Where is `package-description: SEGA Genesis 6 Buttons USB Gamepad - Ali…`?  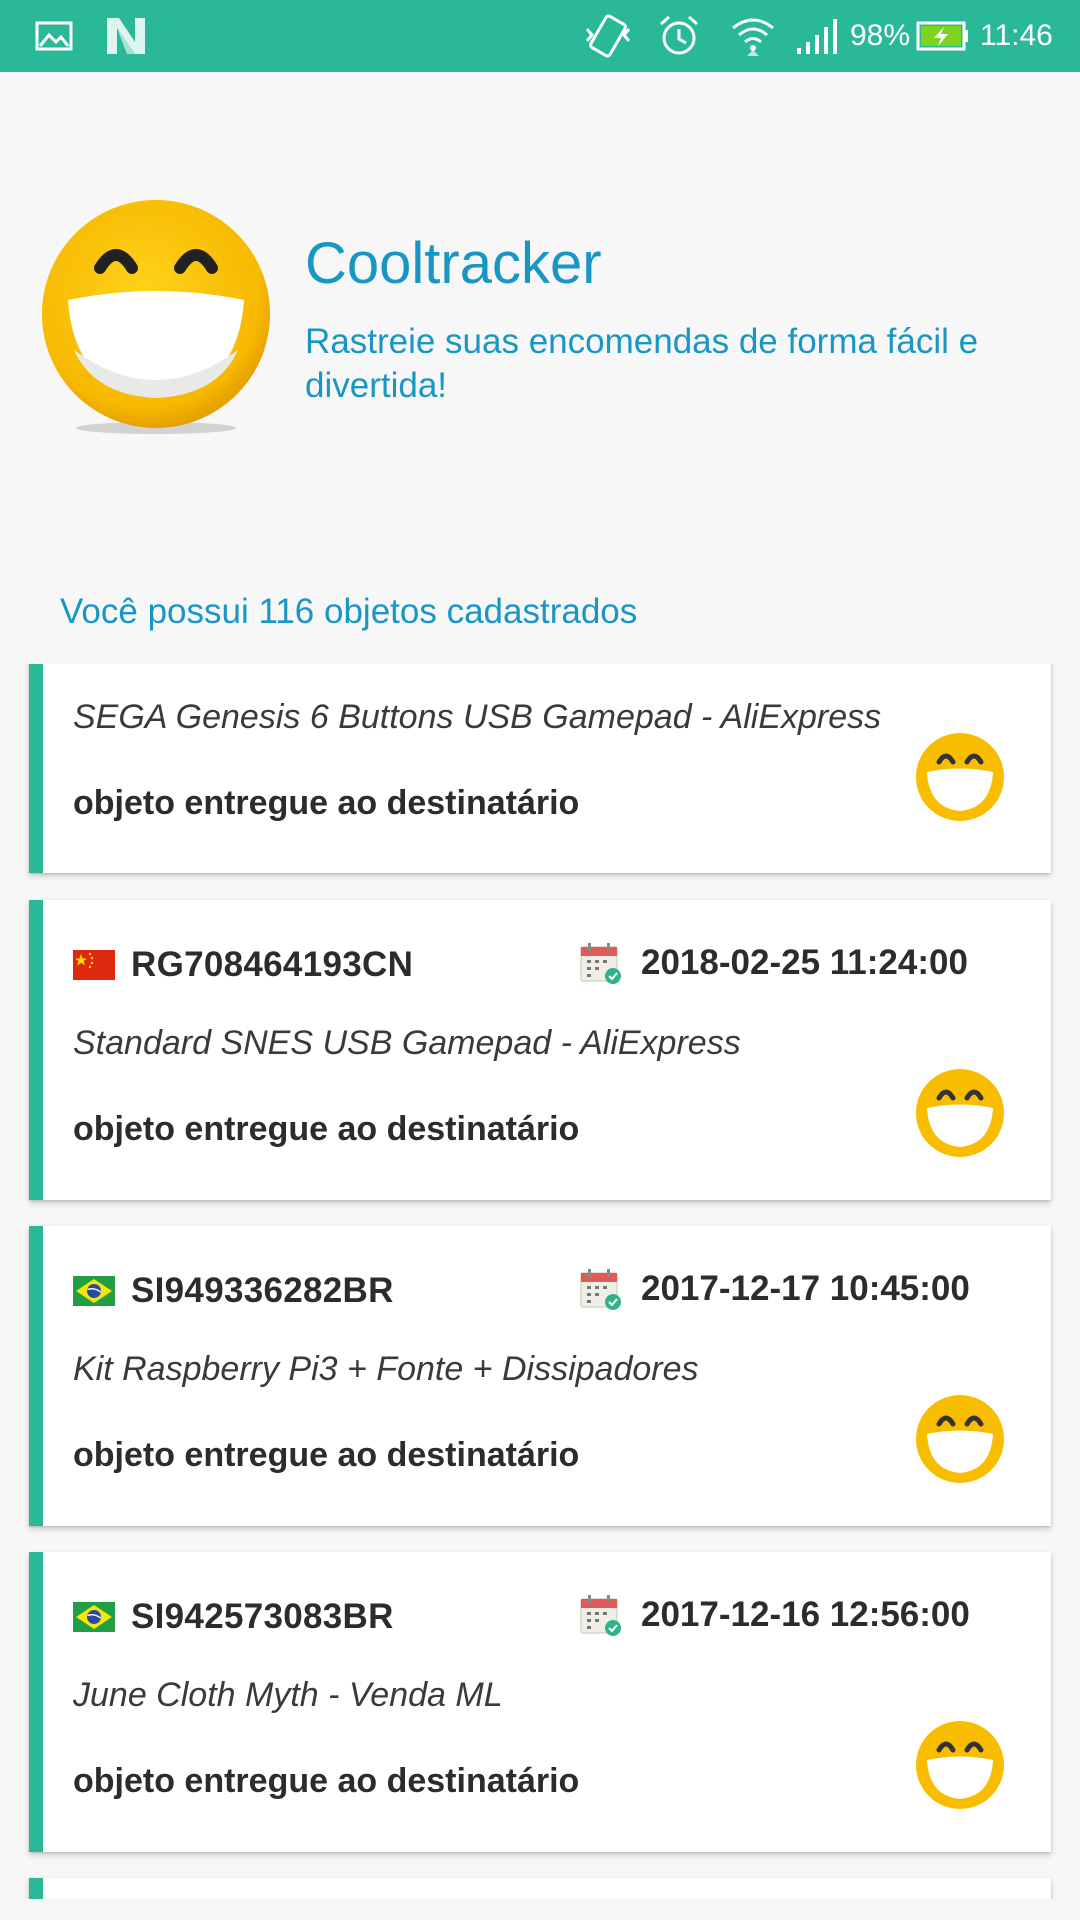 package-description: SEGA Genesis 6 Buttons USB Gamepad - Ali… is located at coordinates (477, 717).